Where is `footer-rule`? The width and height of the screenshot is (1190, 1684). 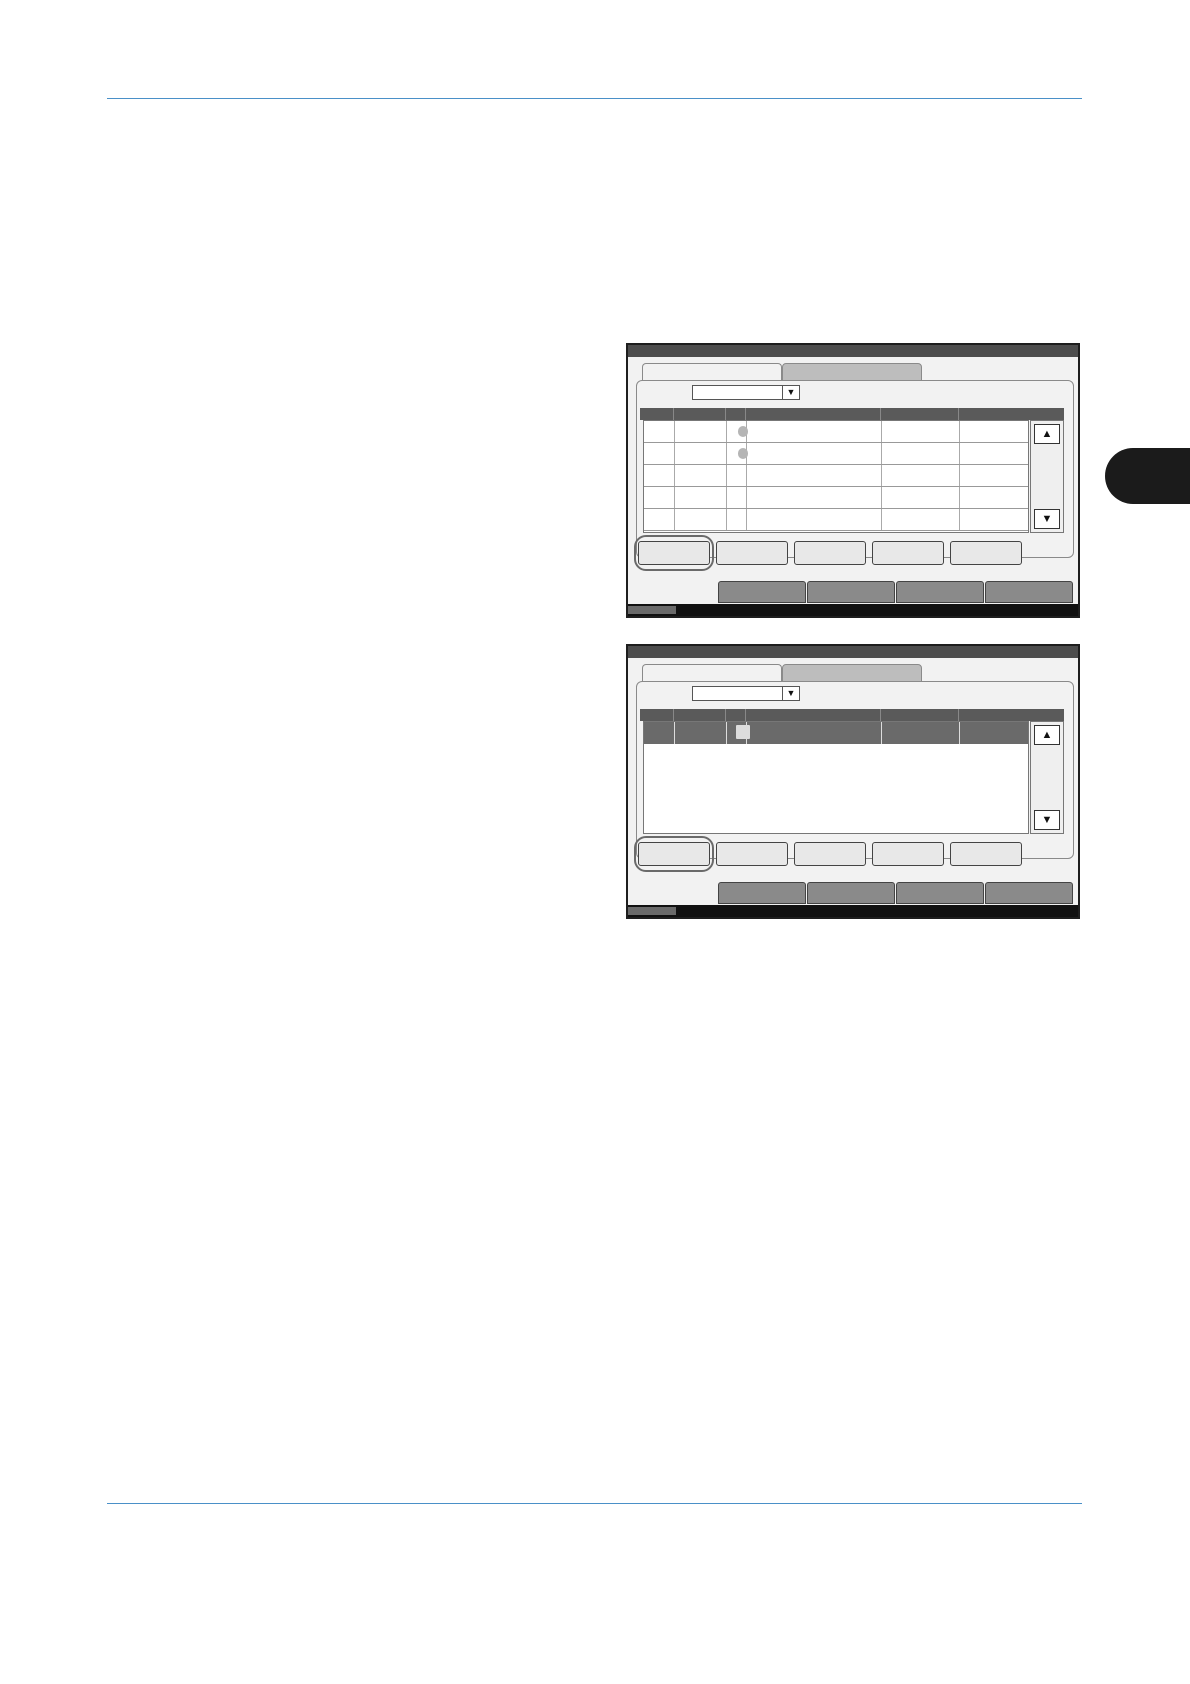 footer-rule is located at coordinates (594, 1503).